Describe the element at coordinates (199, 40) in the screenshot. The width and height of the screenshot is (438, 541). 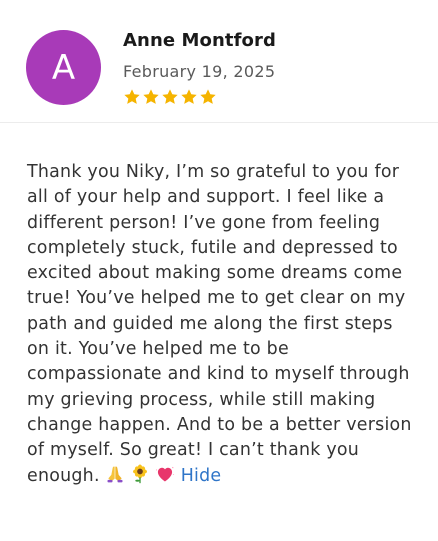
I see `reviewer-name: Anne Montford` at that location.